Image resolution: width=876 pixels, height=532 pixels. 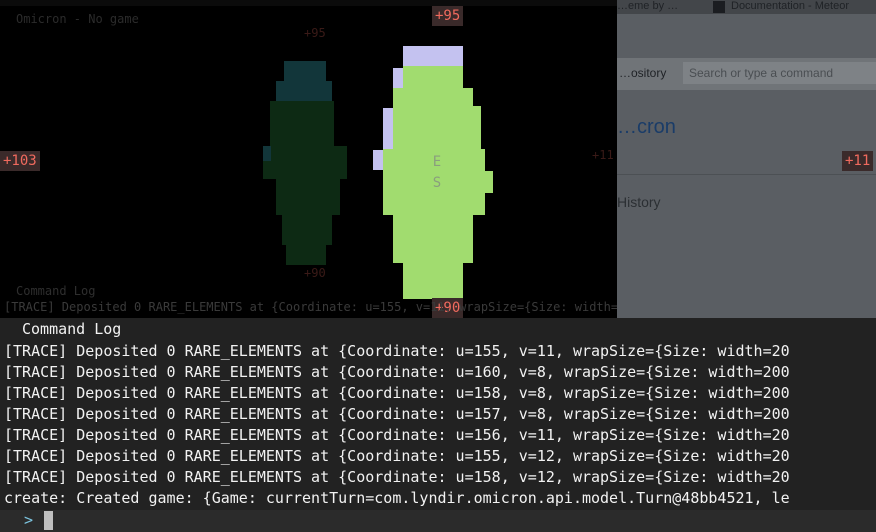 I want to click on rival-territory, so click(x=305, y=163).